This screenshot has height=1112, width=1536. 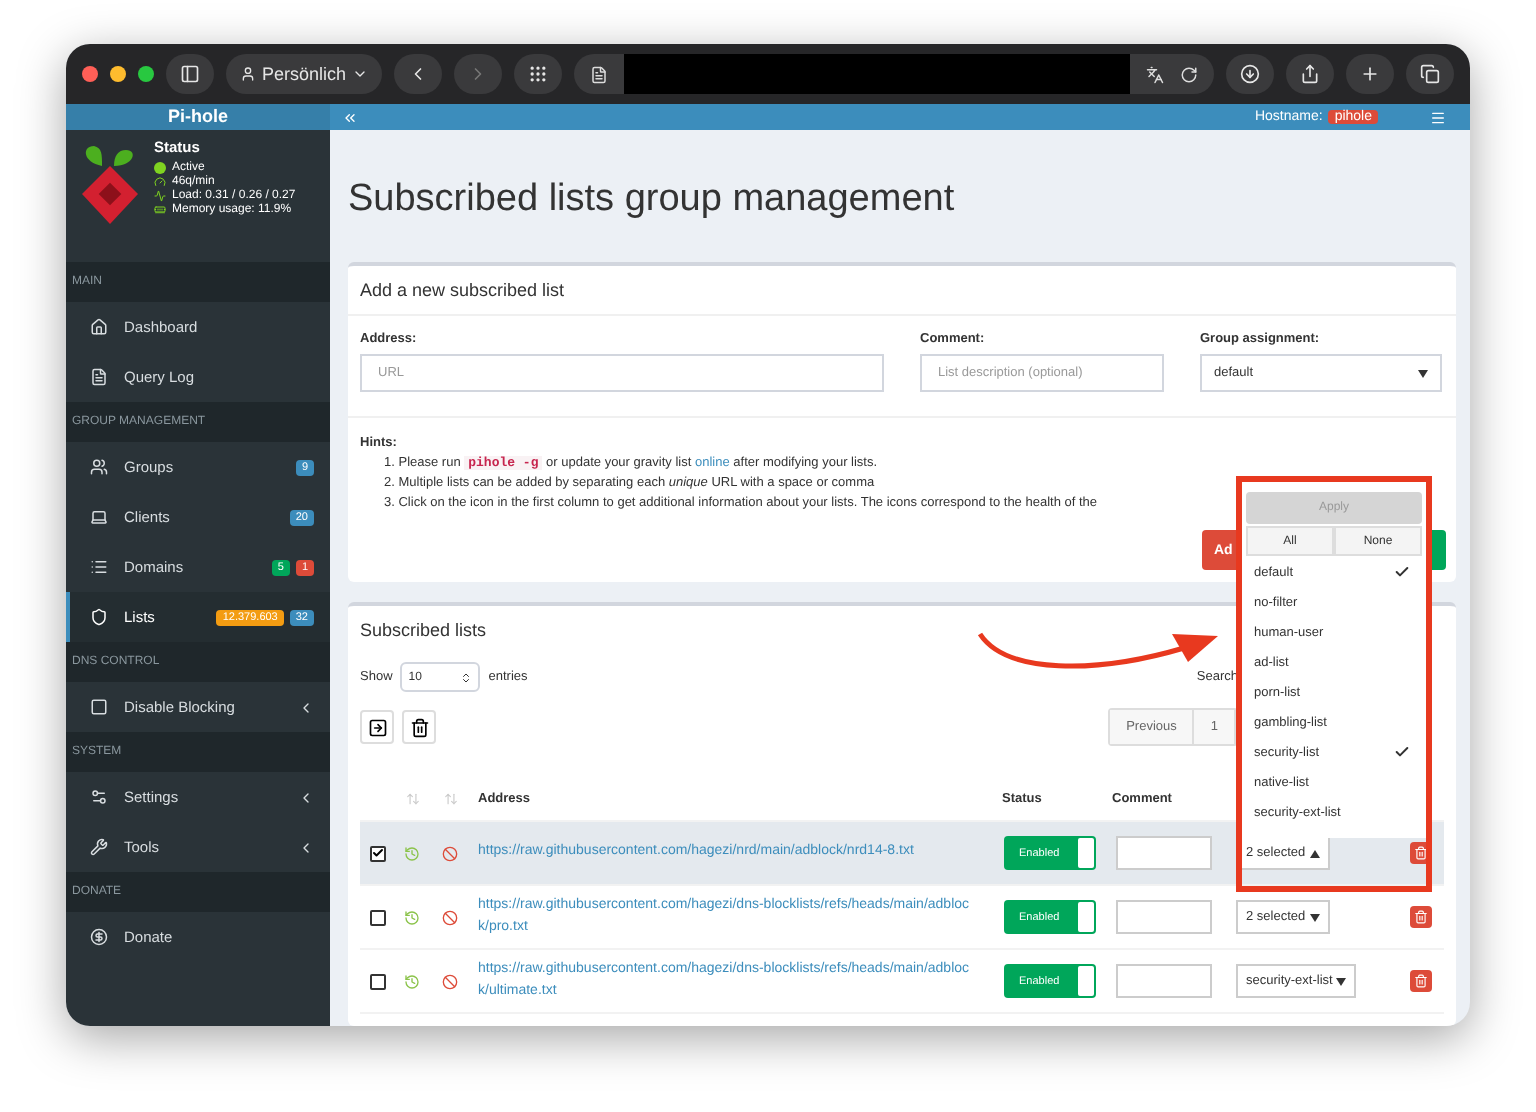 I want to click on delete-selected-button, so click(x=419, y=727).